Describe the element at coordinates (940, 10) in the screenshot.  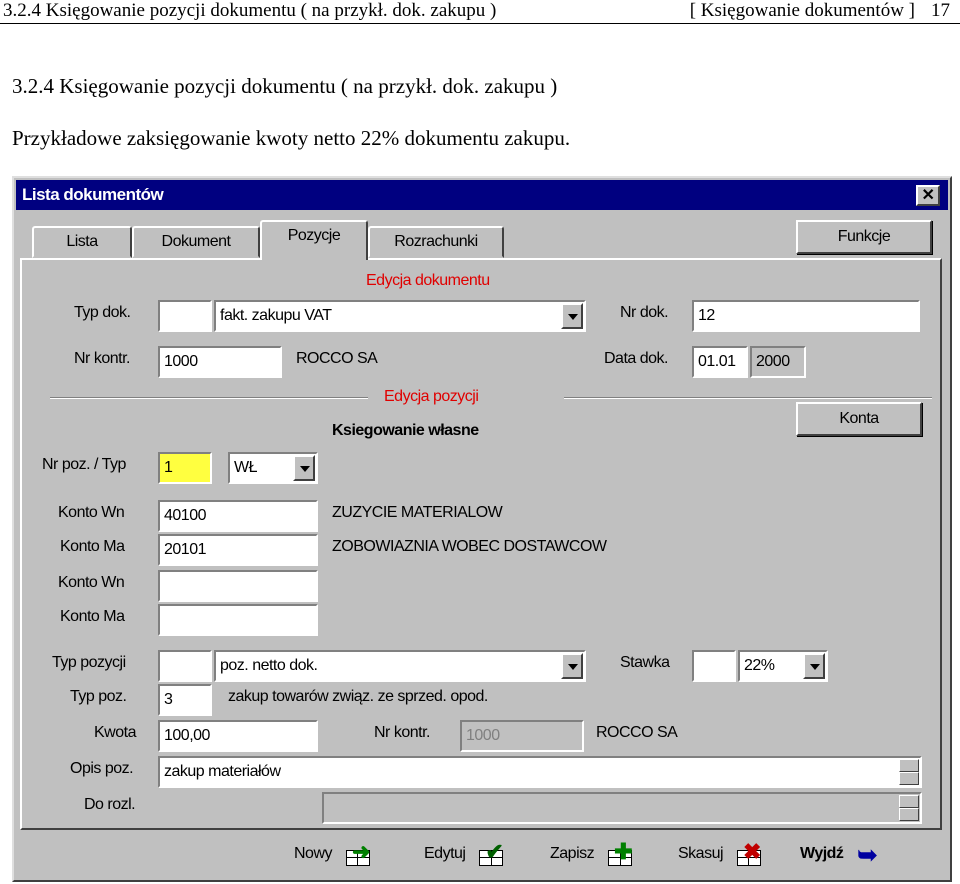
I see `page-number: 17` at that location.